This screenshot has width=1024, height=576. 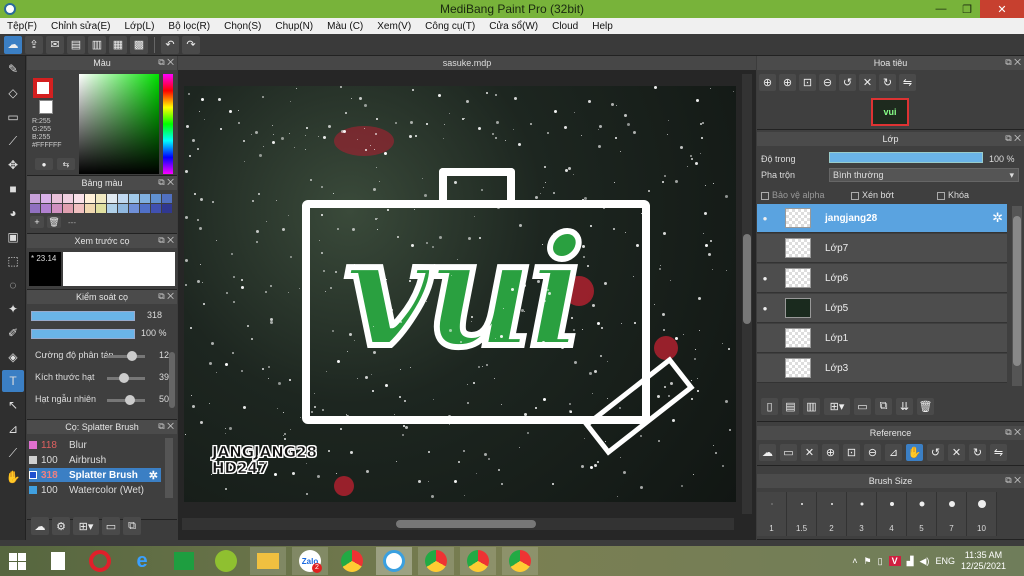 What do you see at coordinates (17, 561) in the screenshot?
I see `start-button` at bounding box center [17, 561].